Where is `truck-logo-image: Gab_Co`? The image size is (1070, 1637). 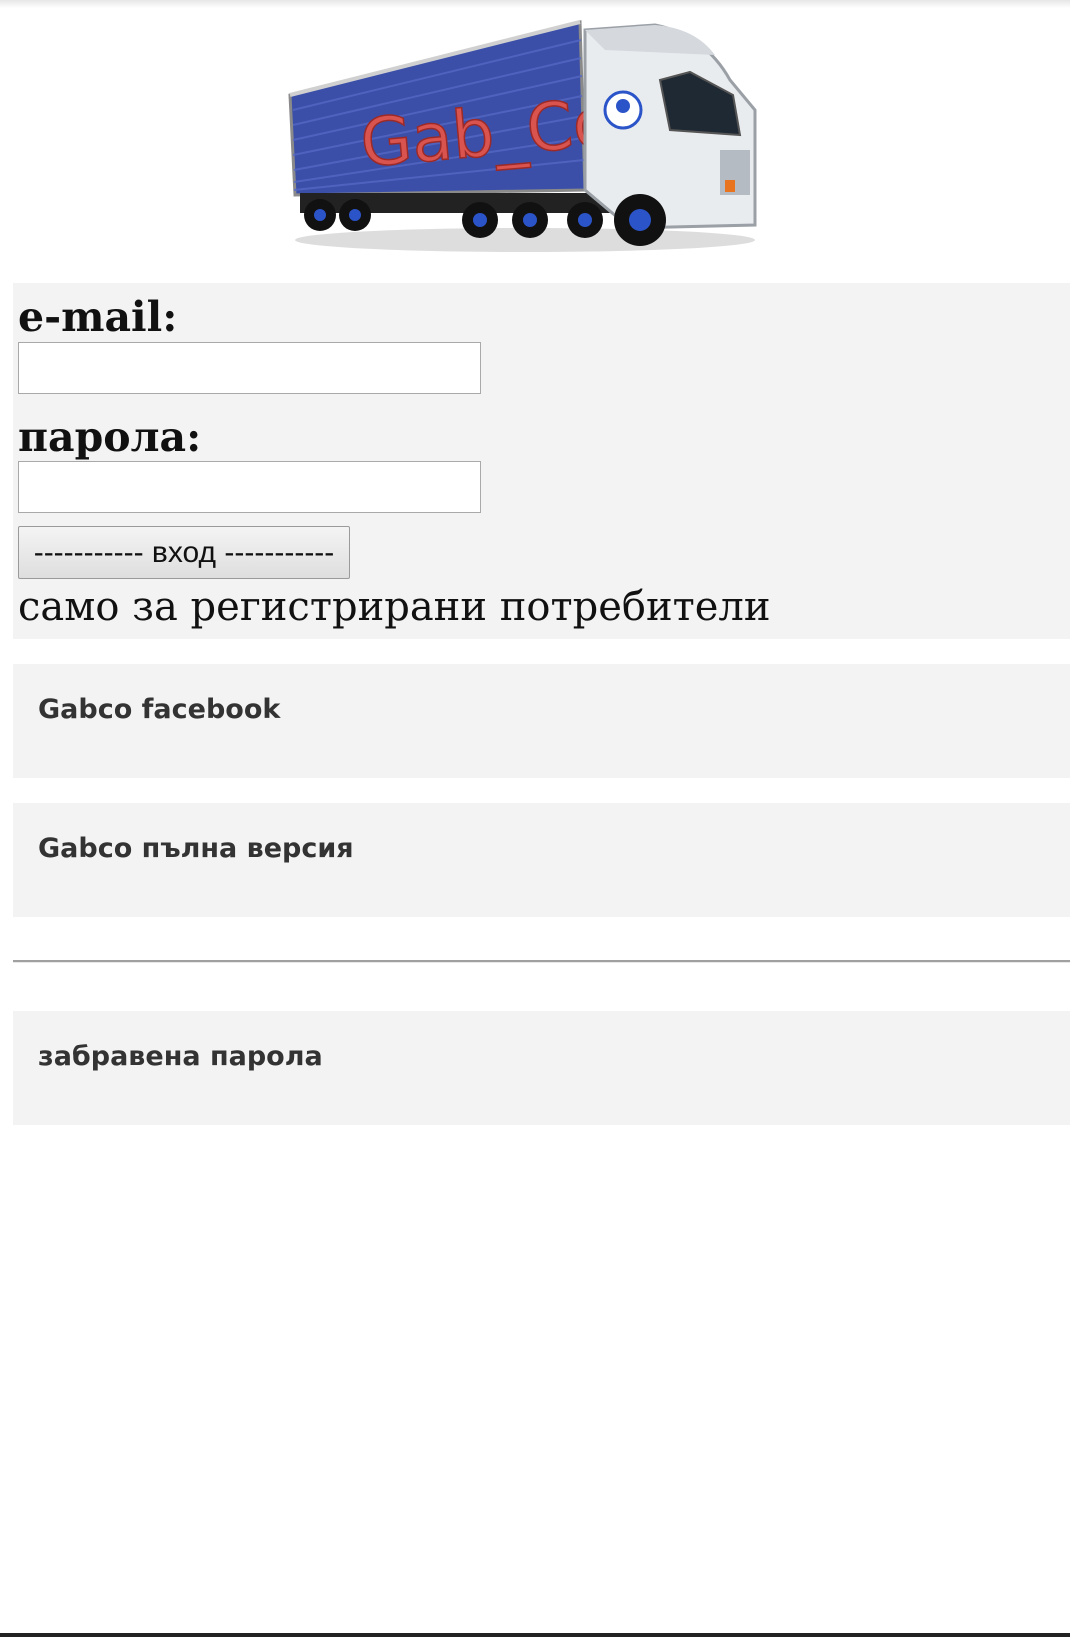 truck-logo-image: Gab_Co is located at coordinates (522, 136).